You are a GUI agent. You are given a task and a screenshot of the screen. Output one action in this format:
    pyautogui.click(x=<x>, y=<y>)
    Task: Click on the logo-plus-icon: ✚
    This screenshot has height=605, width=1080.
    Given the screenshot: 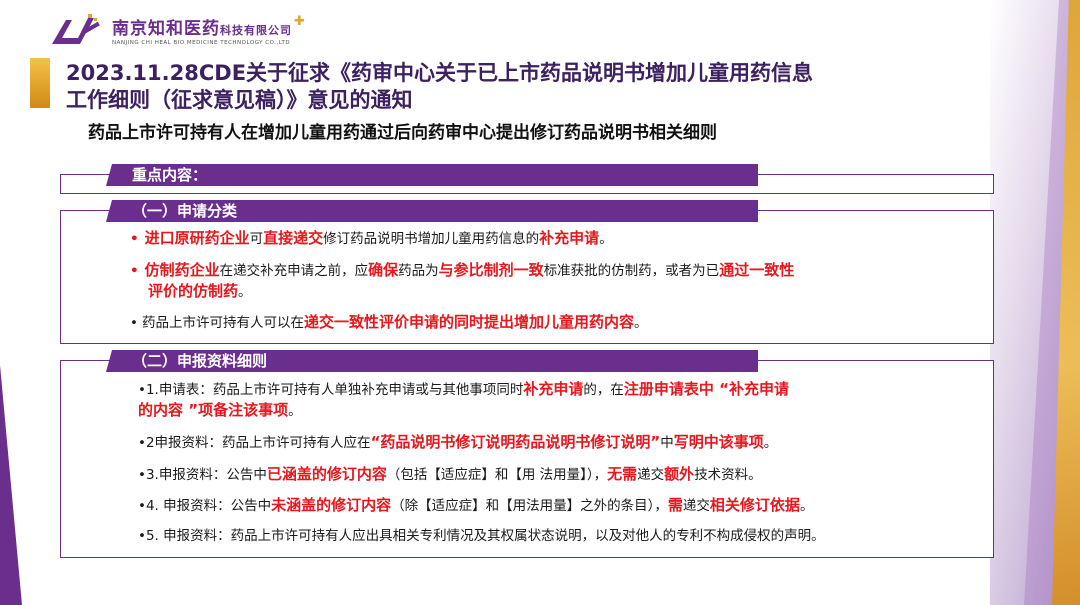 What is the action you would take?
    pyautogui.click(x=300, y=21)
    